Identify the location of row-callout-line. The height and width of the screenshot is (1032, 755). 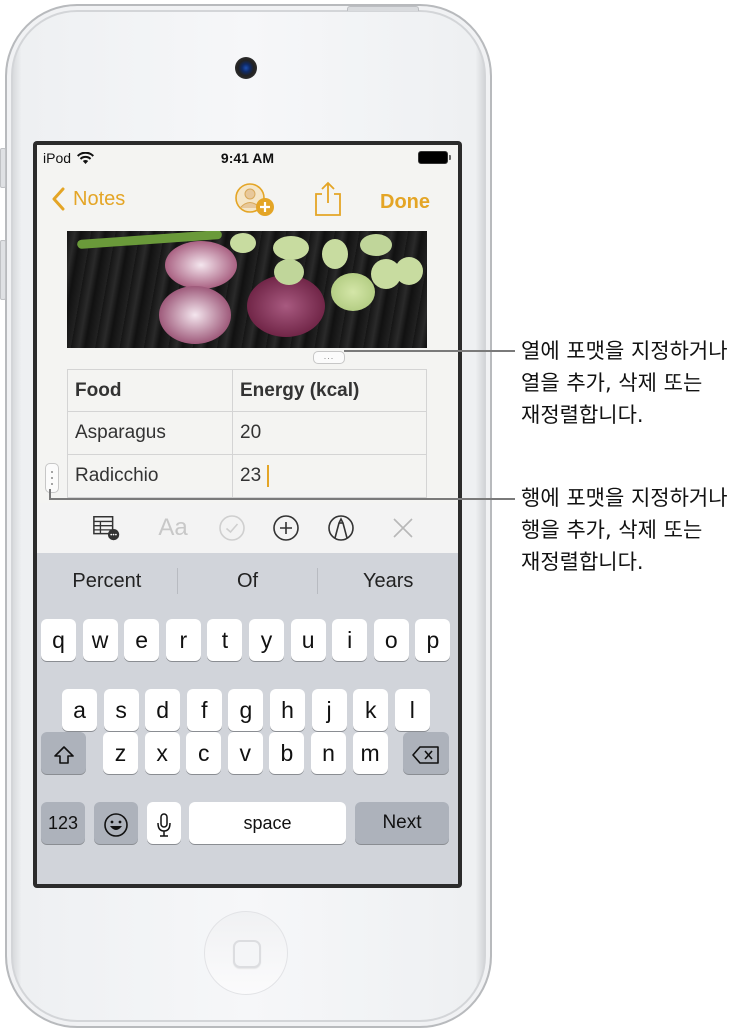
(282, 494).